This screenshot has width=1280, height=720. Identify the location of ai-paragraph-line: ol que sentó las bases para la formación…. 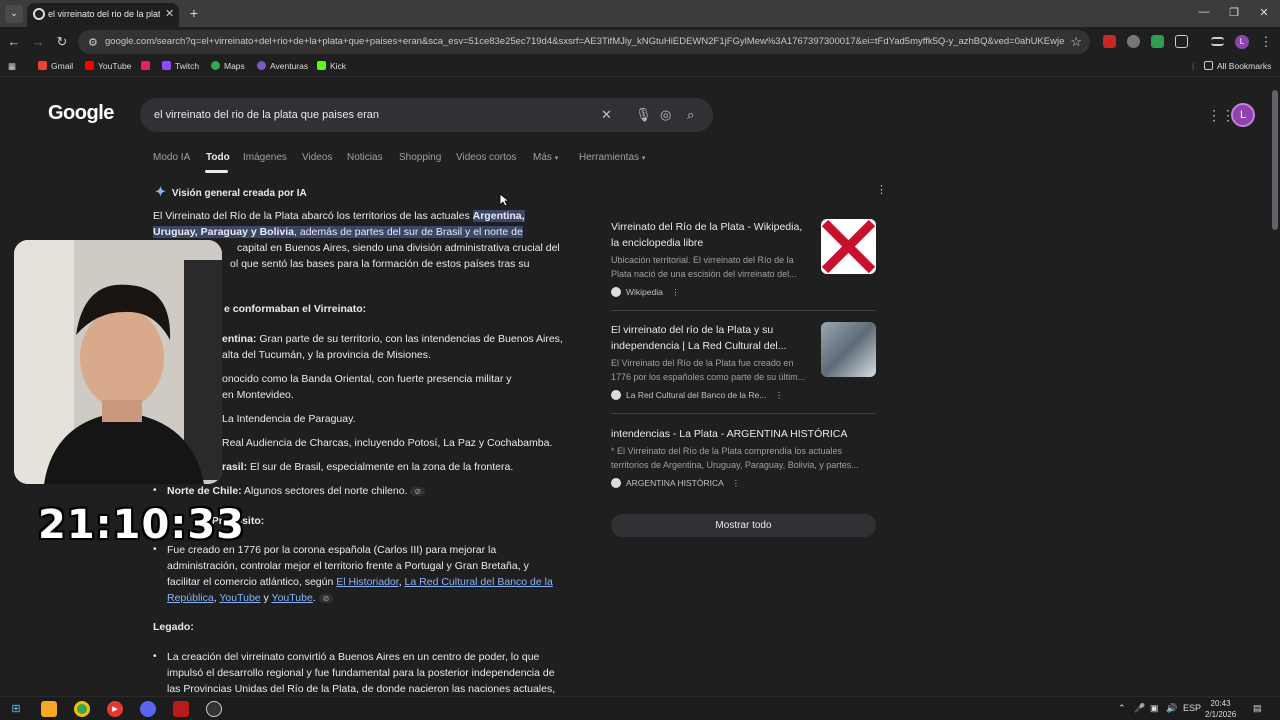
(380, 264).